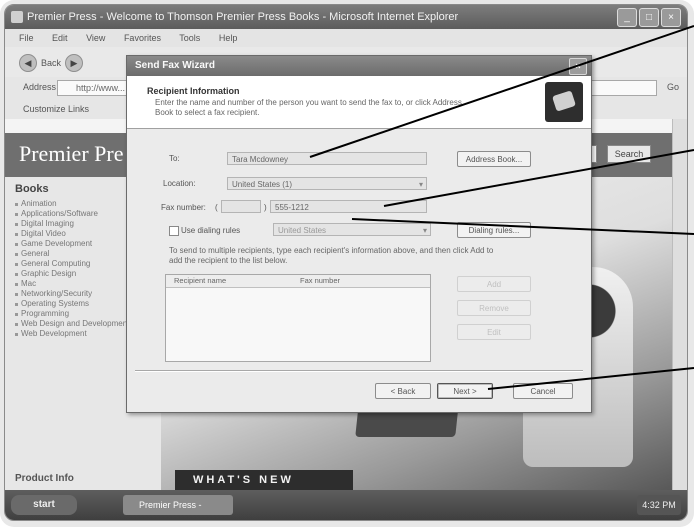  What do you see at coordinates (210, 230) in the screenshot?
I see `dialing-rules-checkbox-label: Use dialing rules` at bounding box center [210, 230].